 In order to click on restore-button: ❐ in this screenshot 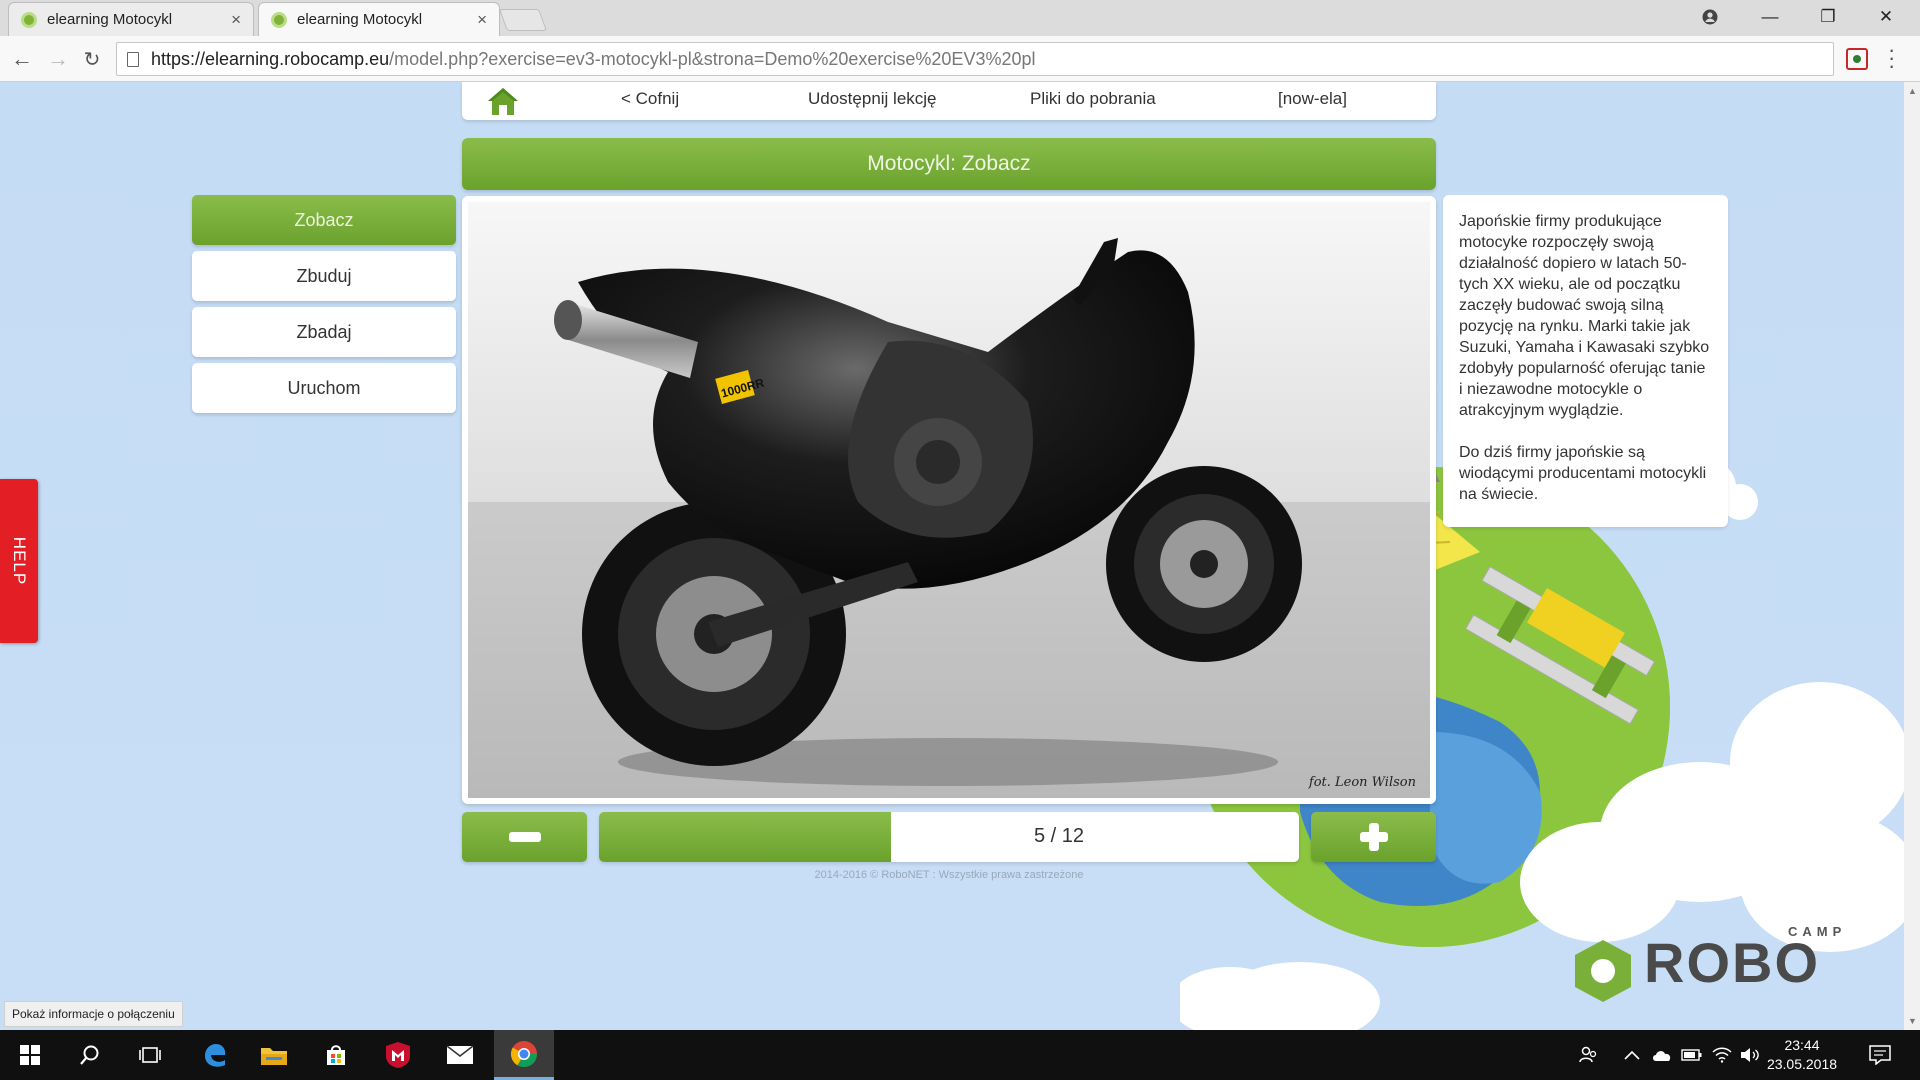, I will do `click(1828, 17)`.